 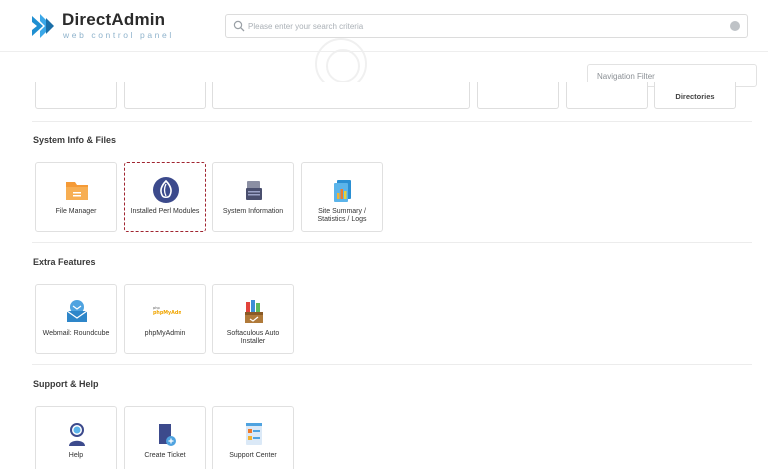 I want to click on tile-support-center: Support Center, so click(x=253, y=437).